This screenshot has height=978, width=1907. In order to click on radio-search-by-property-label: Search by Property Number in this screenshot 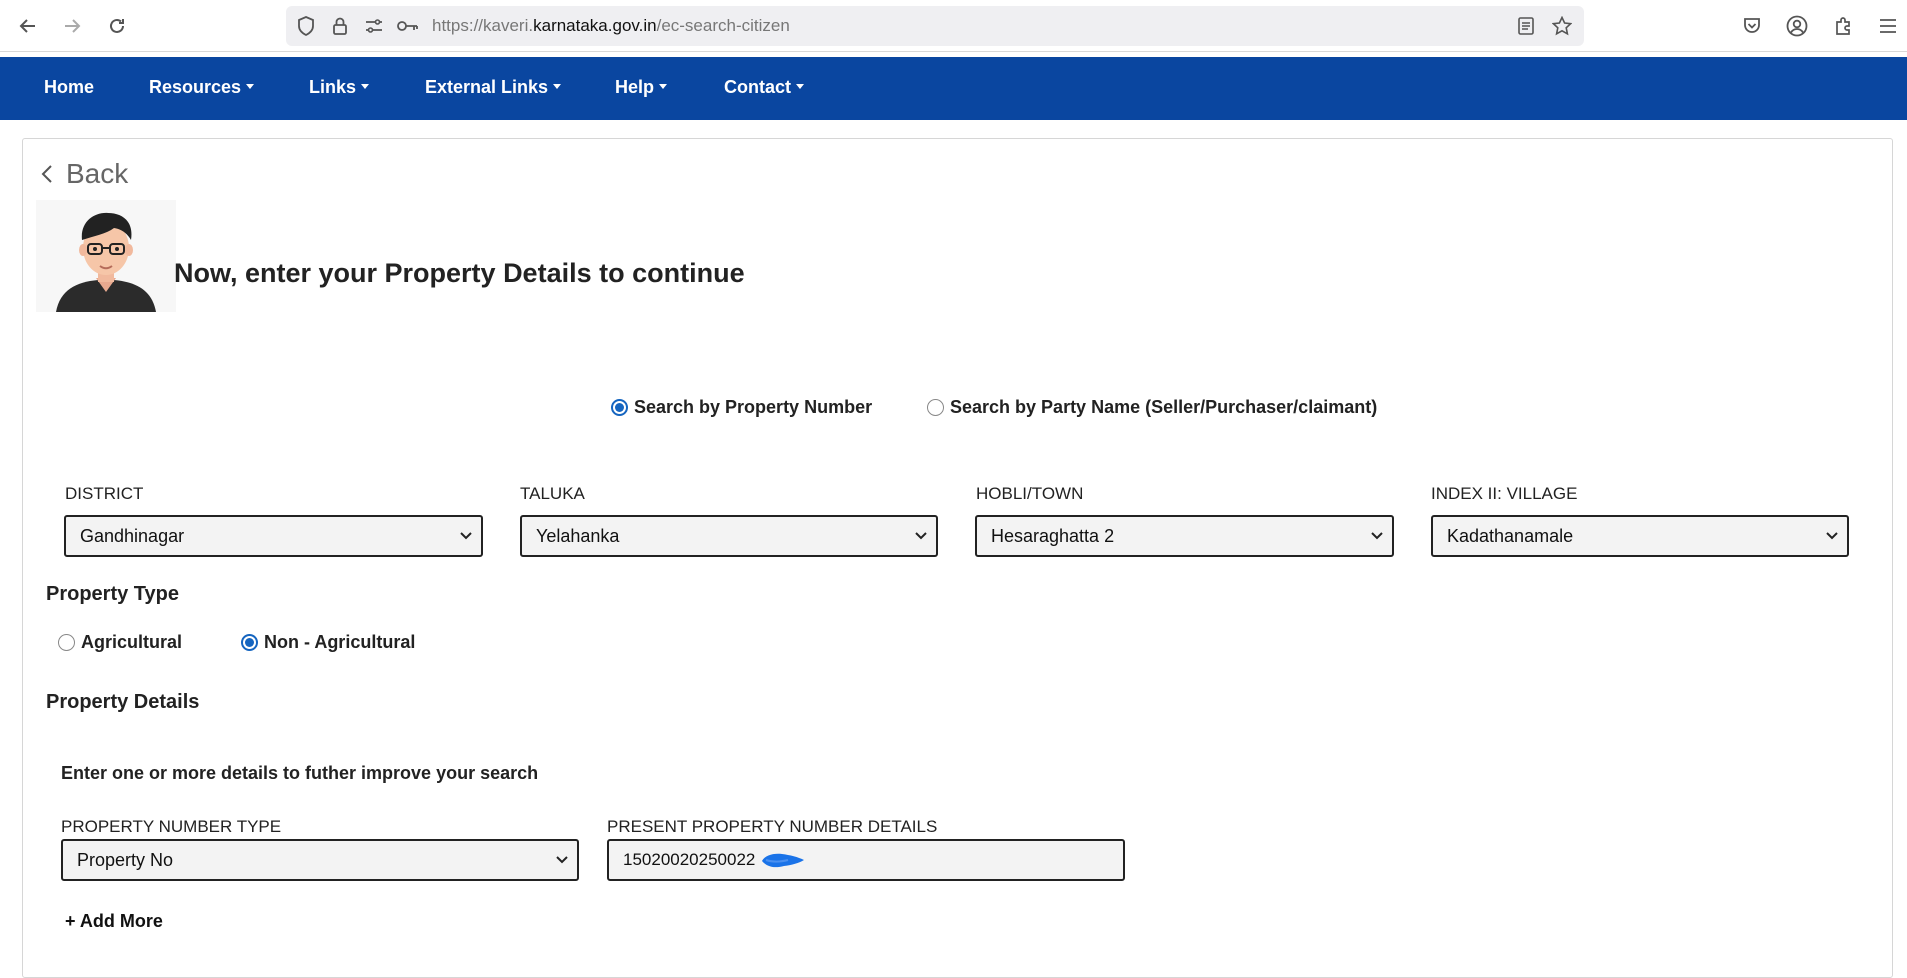, I will do `click(753, 407)`.